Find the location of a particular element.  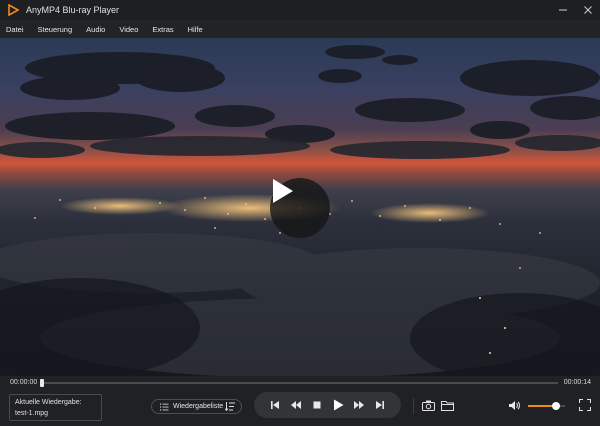

window-controls is located at coordinates (575, 10).